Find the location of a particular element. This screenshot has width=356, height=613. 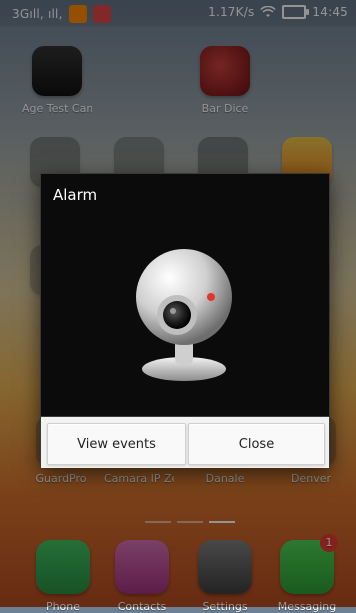

dialog-title: Alarm is located at coordinates (75, 195).